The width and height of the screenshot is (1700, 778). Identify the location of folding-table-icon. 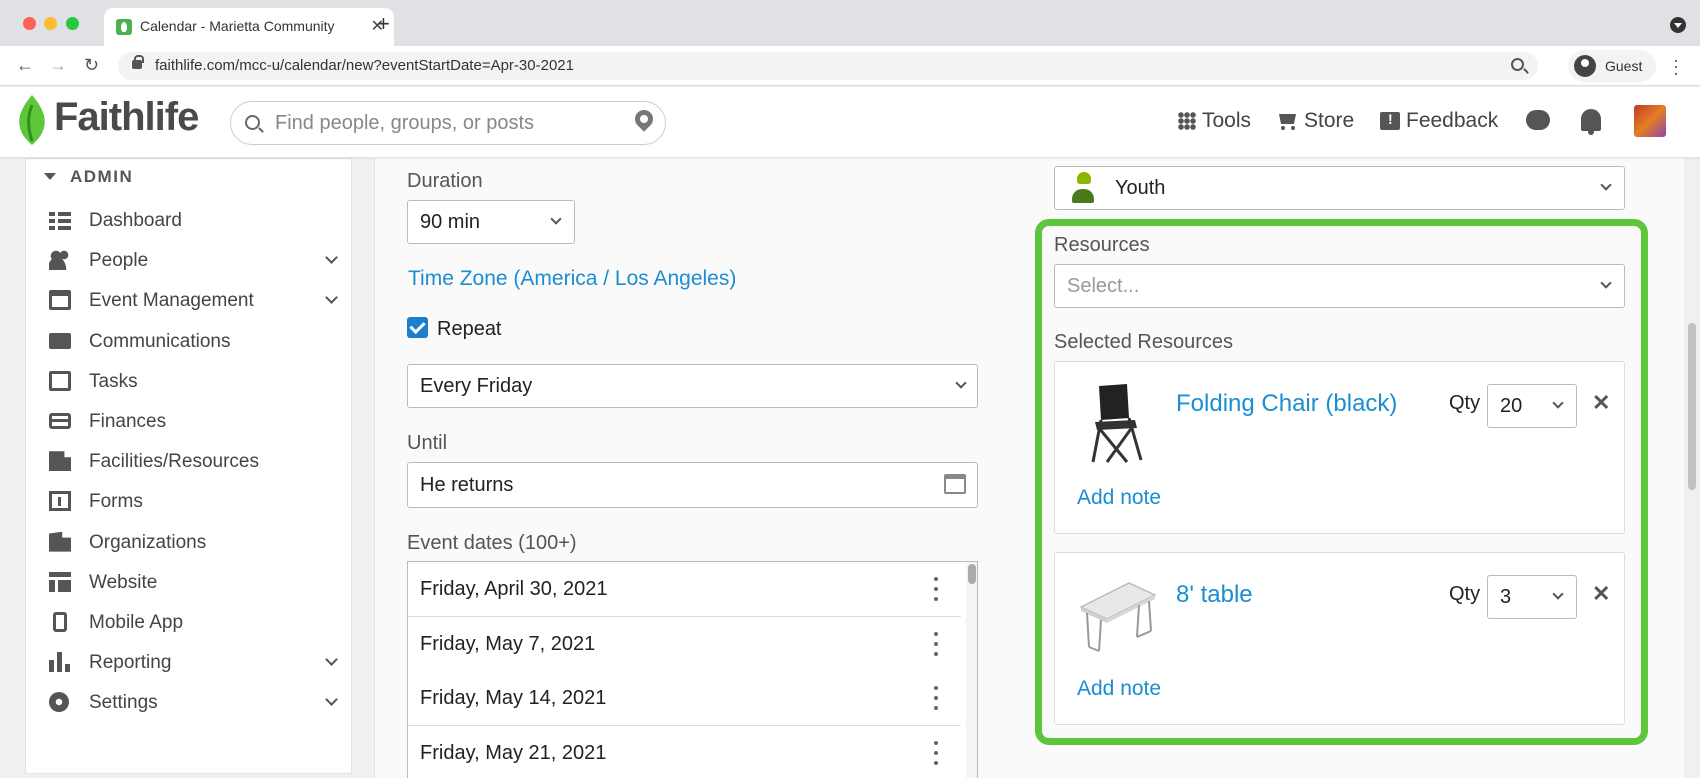
(1118, 617).